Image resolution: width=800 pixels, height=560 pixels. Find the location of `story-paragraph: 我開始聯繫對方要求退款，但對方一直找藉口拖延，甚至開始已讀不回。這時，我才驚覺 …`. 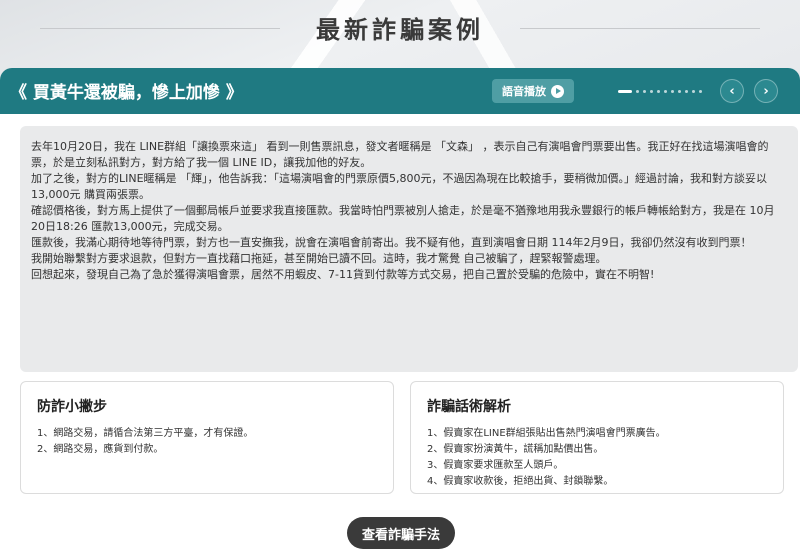

story-paragraph: 我開始聯繫對方要求退款，但對方一直找藉口拖延，甚至開始已讀不回。這時，我才驚覺 … is located at coordinates (319, 258).